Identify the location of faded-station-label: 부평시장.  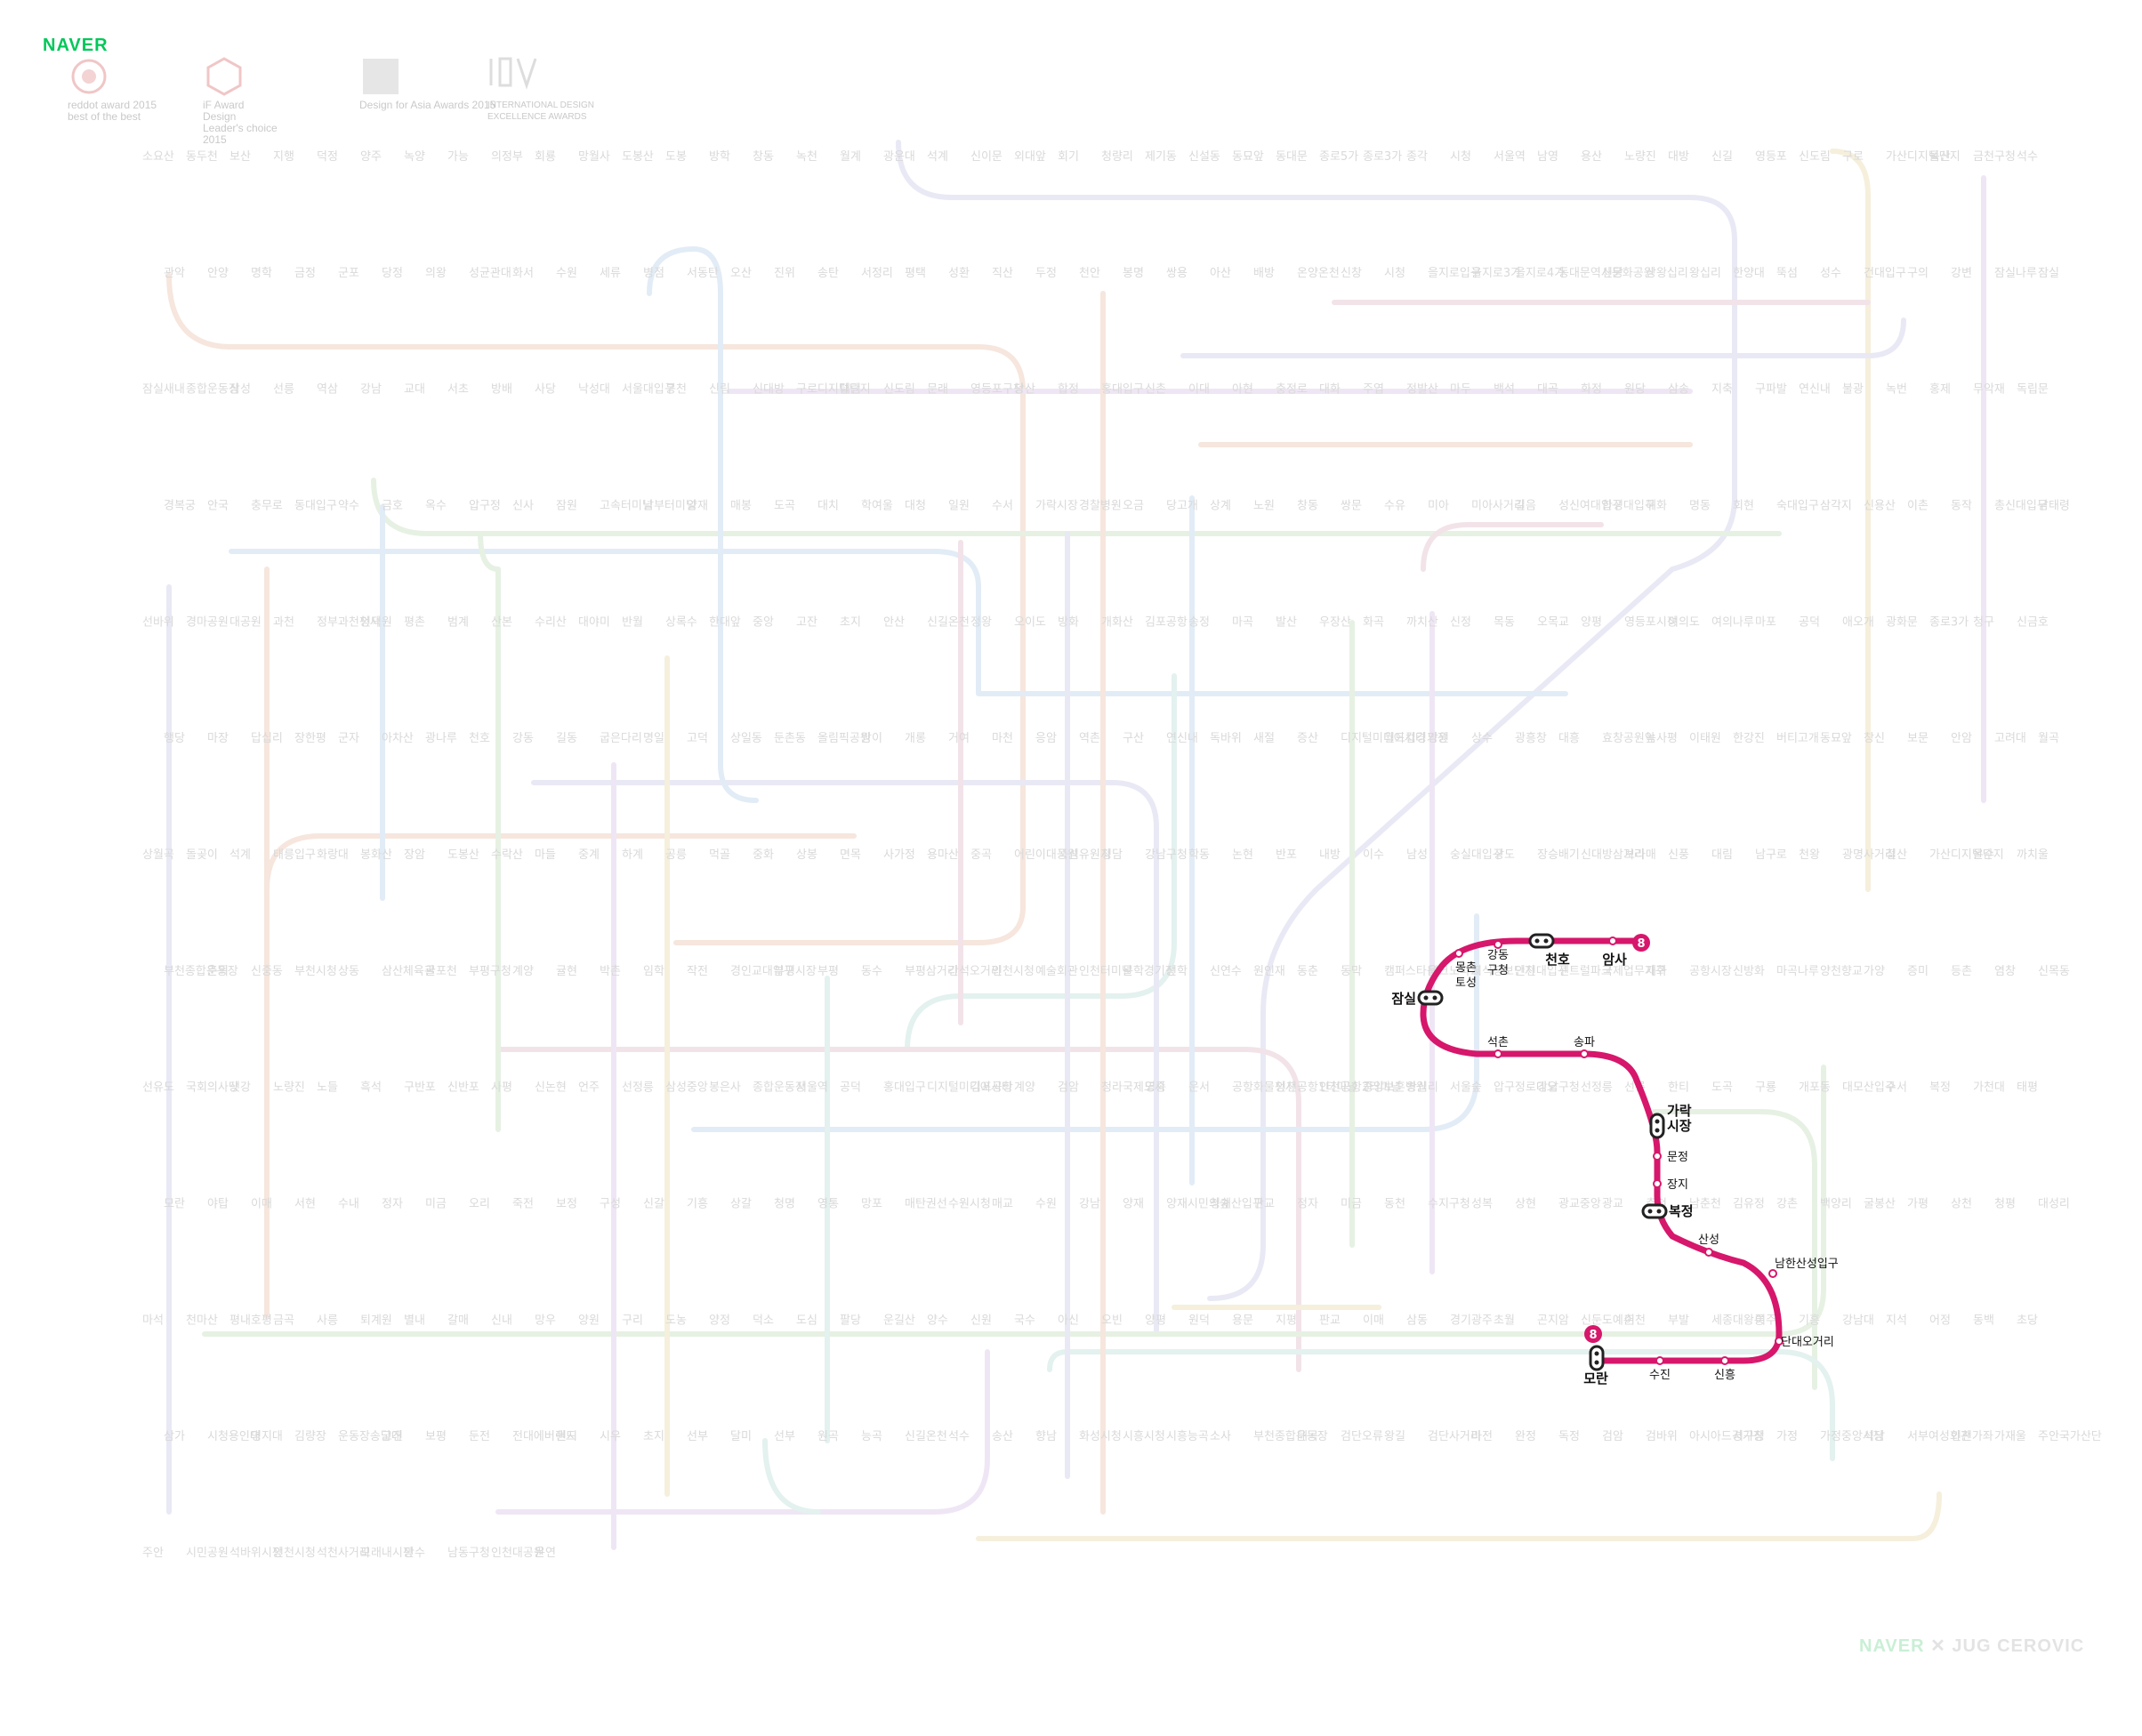
(796, 972).